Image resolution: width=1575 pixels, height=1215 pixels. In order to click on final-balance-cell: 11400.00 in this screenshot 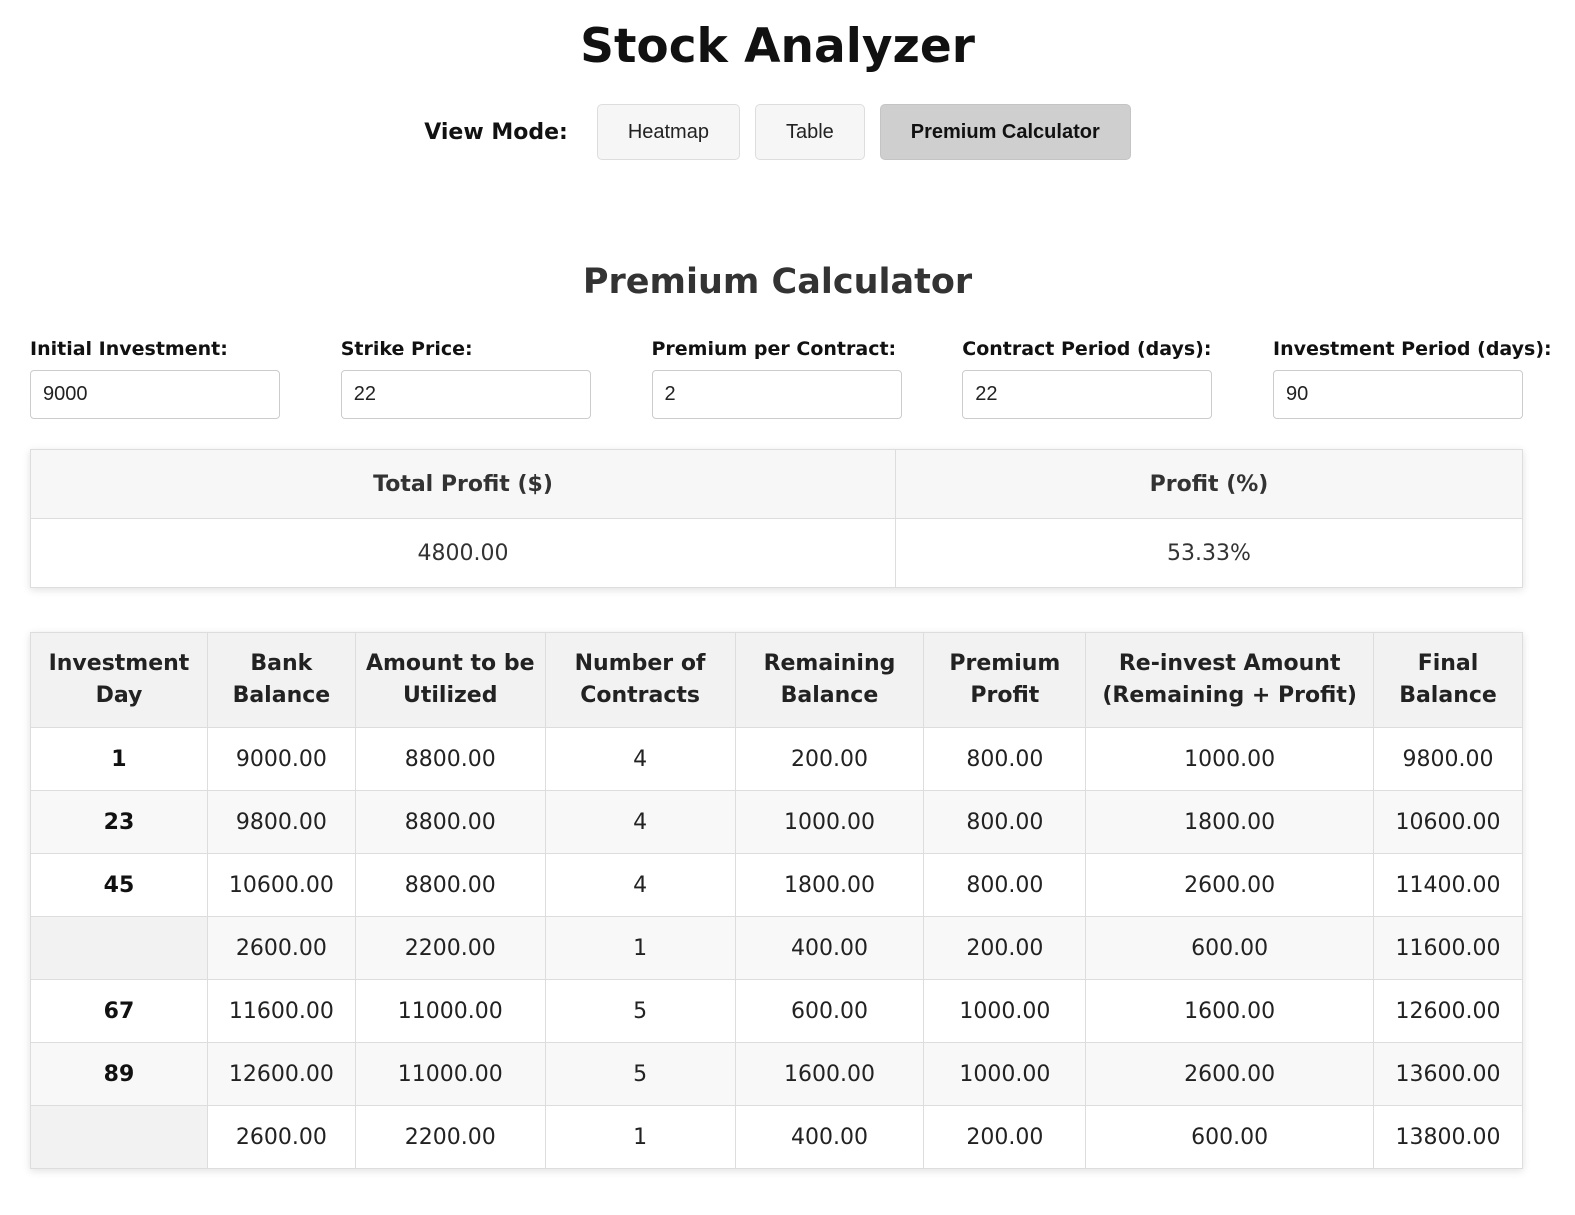, I will do `click(1448, 885)`.